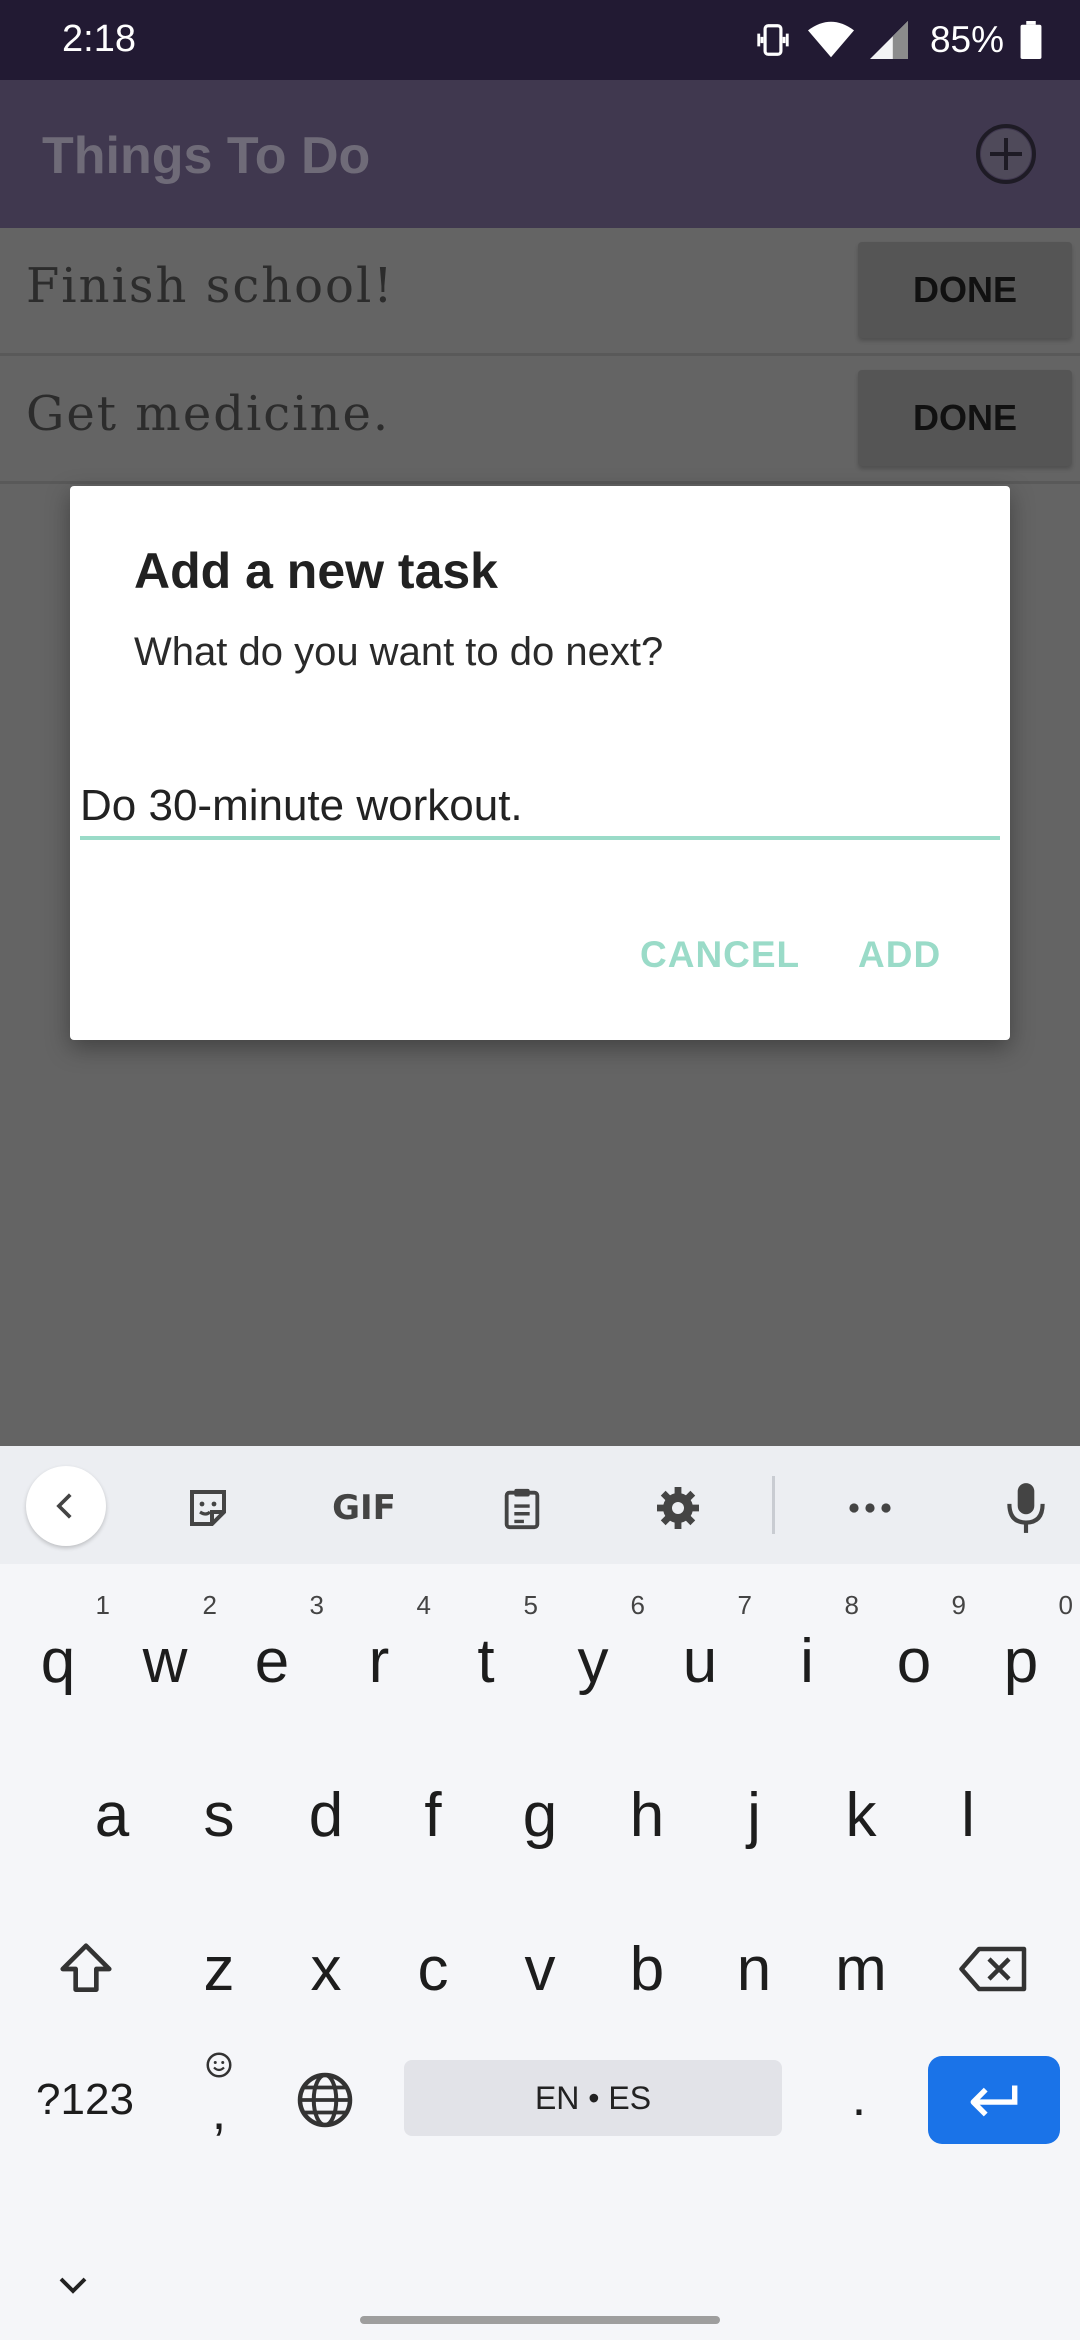 The height and width of the screenshot is (2340, 1080). I want to click on globe-icon, so click(325, 2100).